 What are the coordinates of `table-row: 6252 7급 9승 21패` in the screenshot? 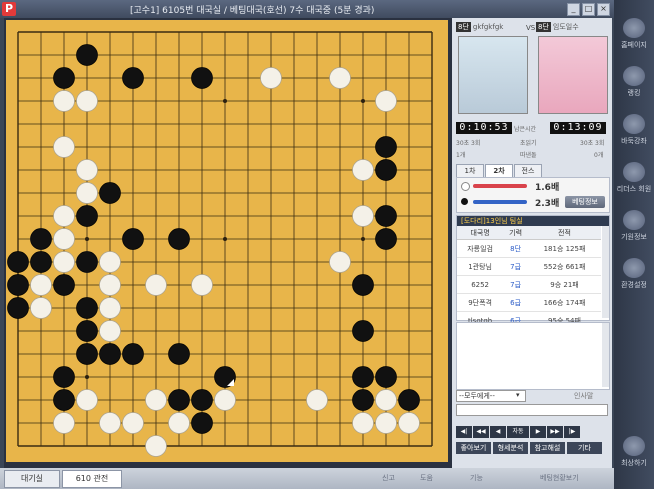 It's located at (529, 284).